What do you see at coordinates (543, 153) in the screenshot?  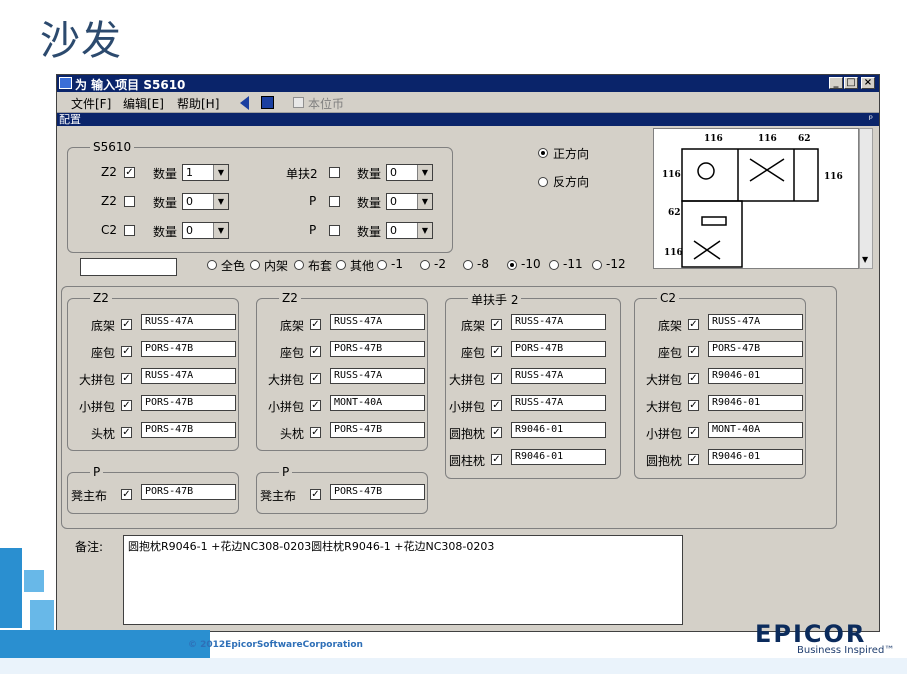 I see `direction-forward-radio` at bounding box center [543, 153].